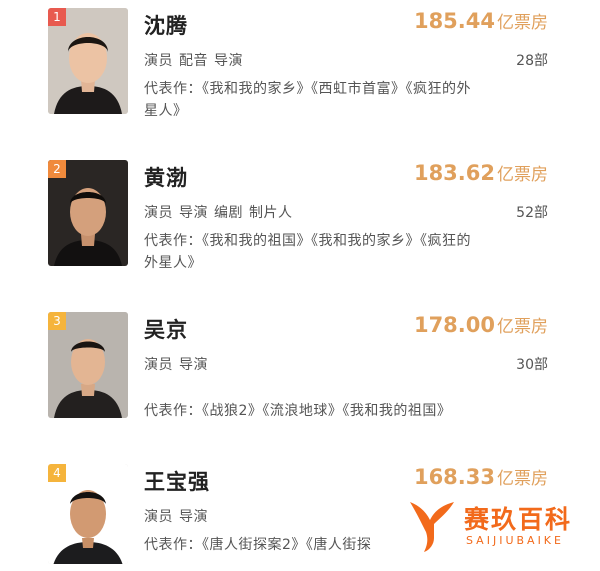 This screenshot has width=600, height=571. I want to click on works-titles: 《战狼2》《流浪地球》《我和我的祖国》, so click(327, 411).